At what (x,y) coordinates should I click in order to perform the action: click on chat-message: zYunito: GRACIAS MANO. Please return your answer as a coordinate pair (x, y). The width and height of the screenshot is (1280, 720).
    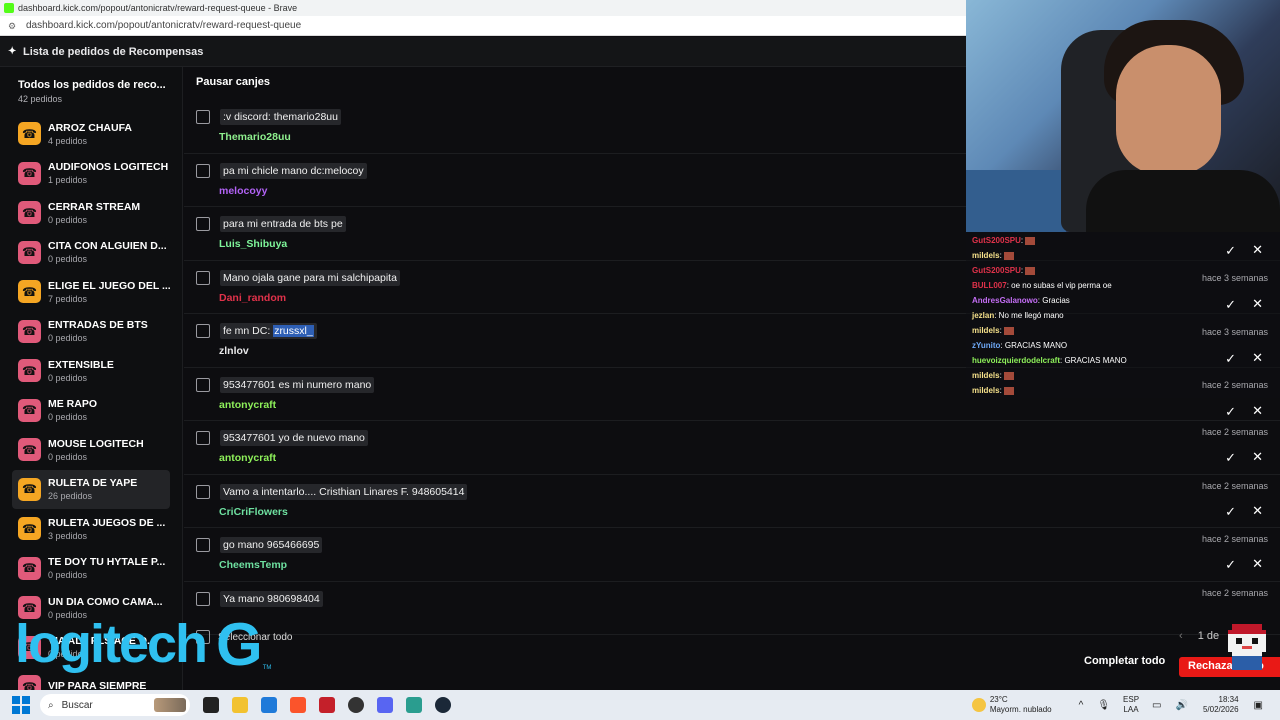
    Looking at the image, I should click on (1019, 345).